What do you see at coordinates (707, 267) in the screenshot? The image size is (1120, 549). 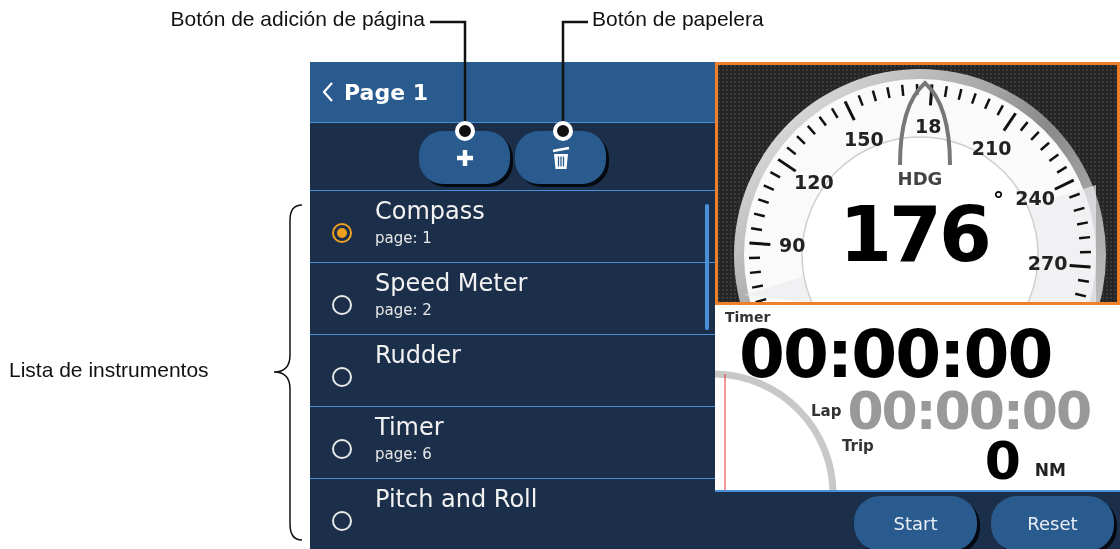 I see `scrollbar` at bounding box center [707, 267].